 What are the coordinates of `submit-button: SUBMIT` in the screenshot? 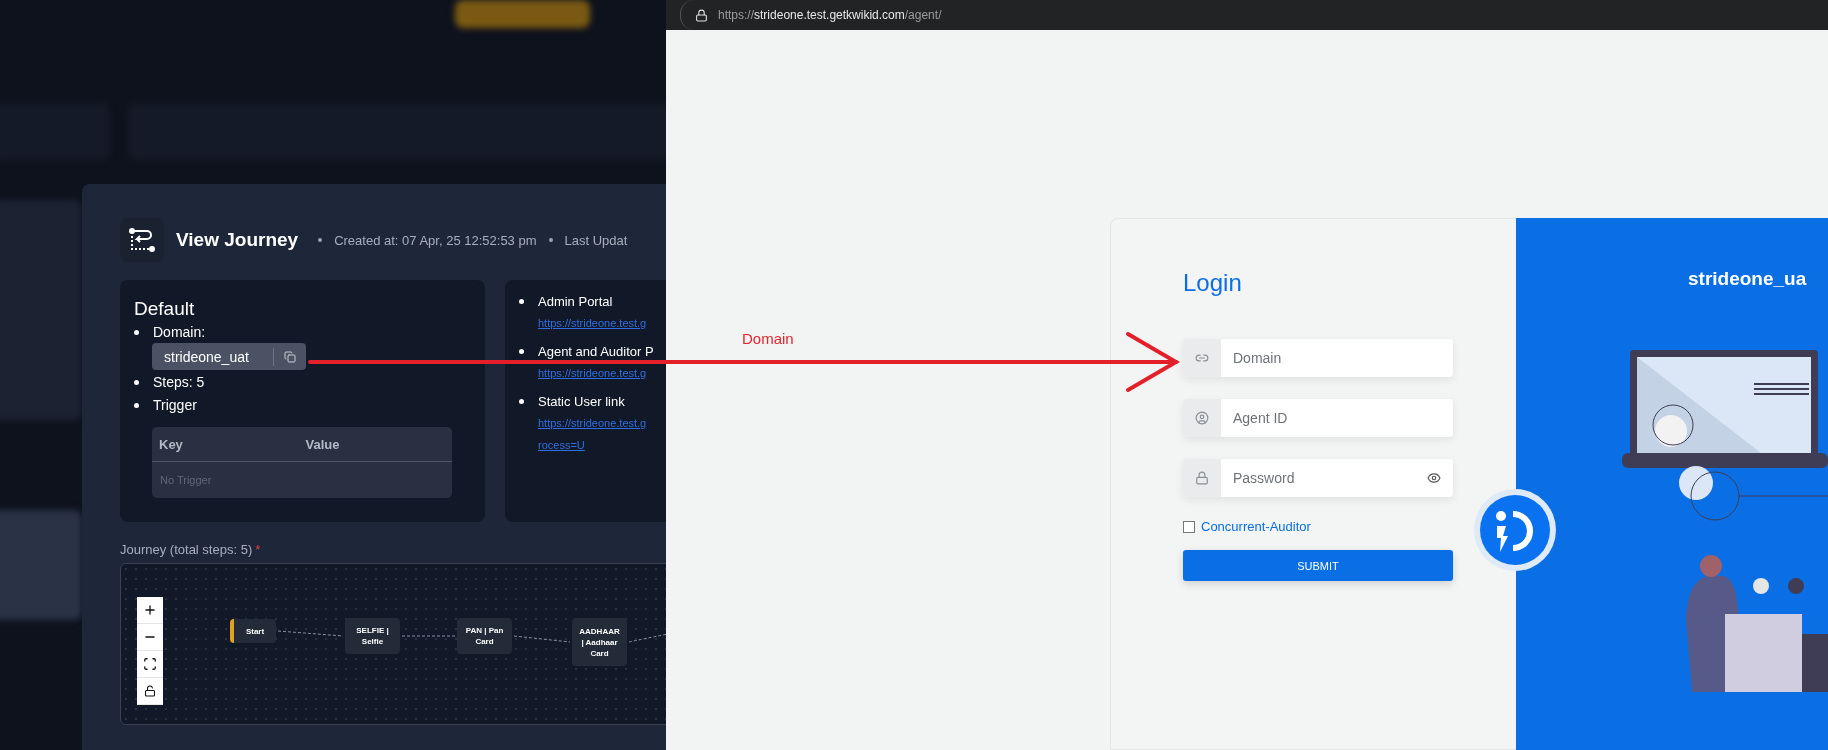 It's located at (1318, 565).